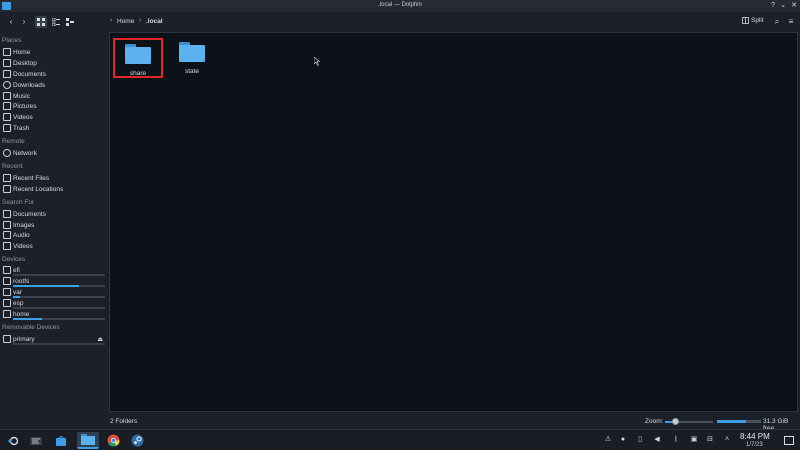 This screenshot has width=800, height=450. What do you see at coordinates (192, 71) in the screenshot?
I see `folder-label: state` at bounding box center [192, 71].